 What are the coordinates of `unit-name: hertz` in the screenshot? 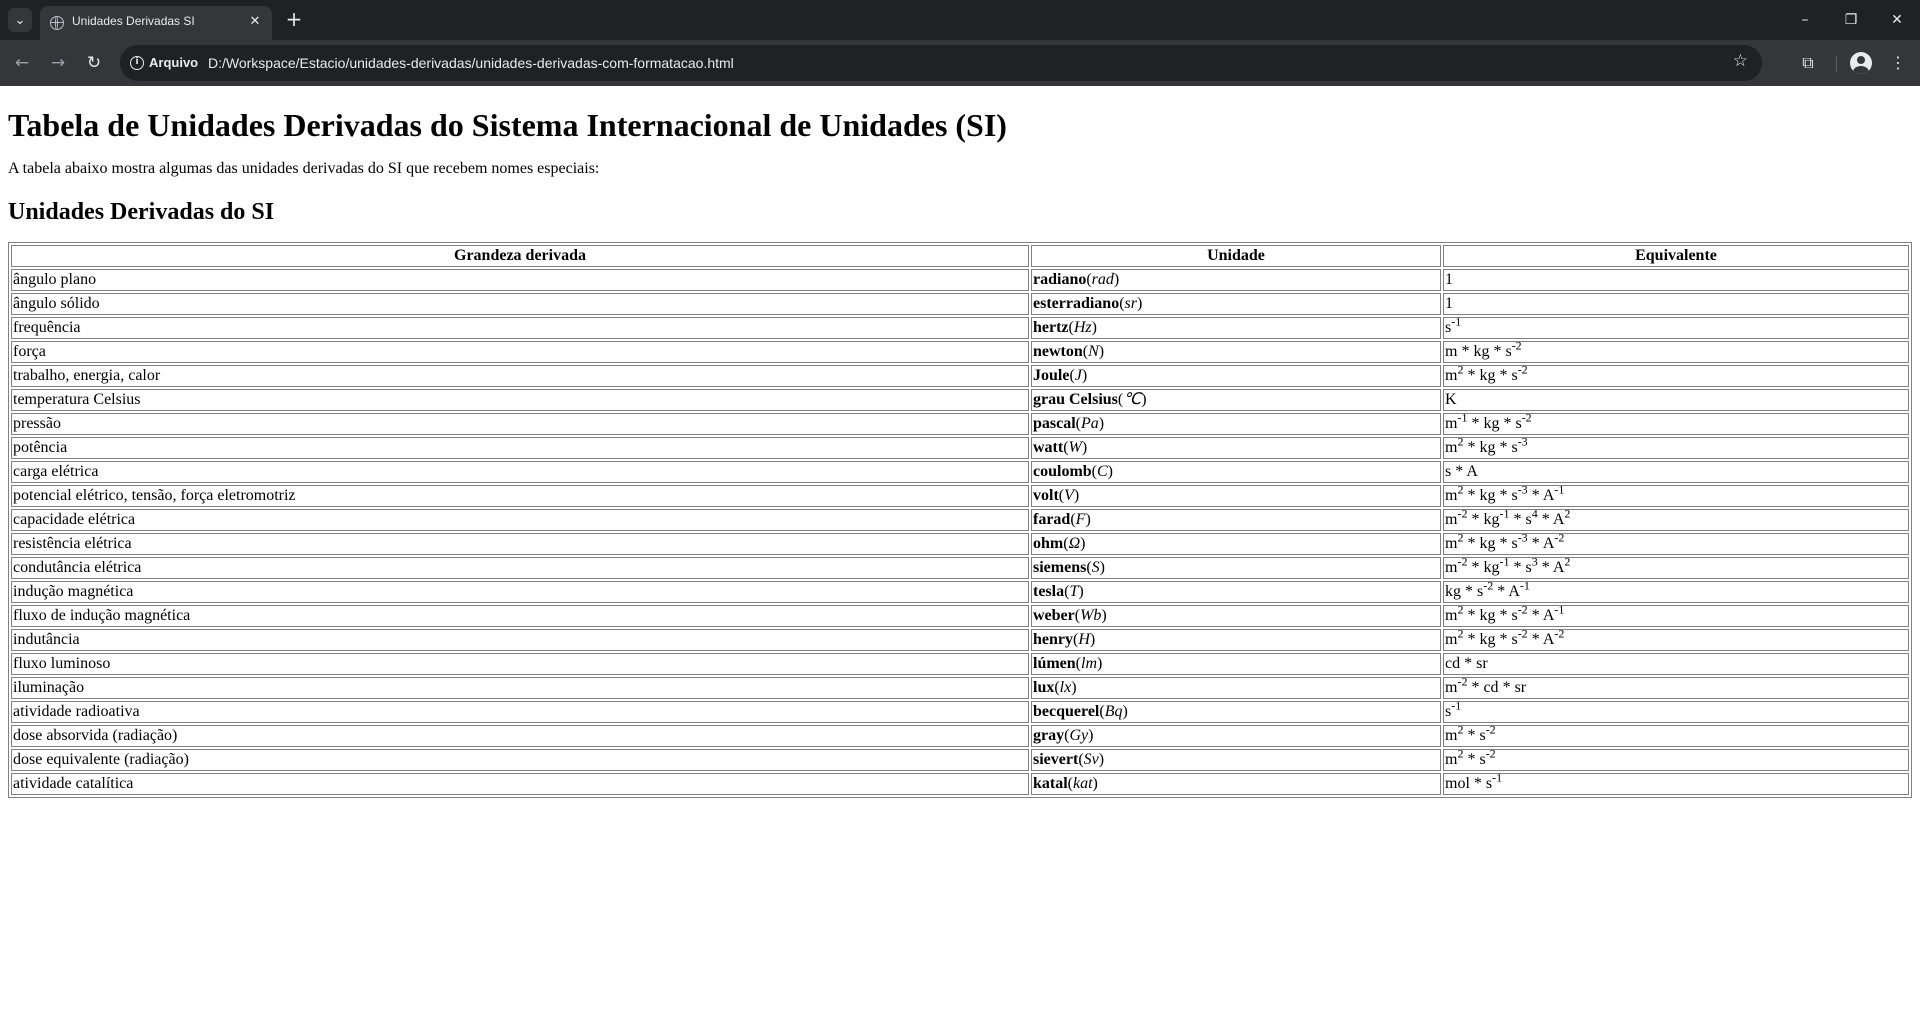 It's located at (1051, 327).